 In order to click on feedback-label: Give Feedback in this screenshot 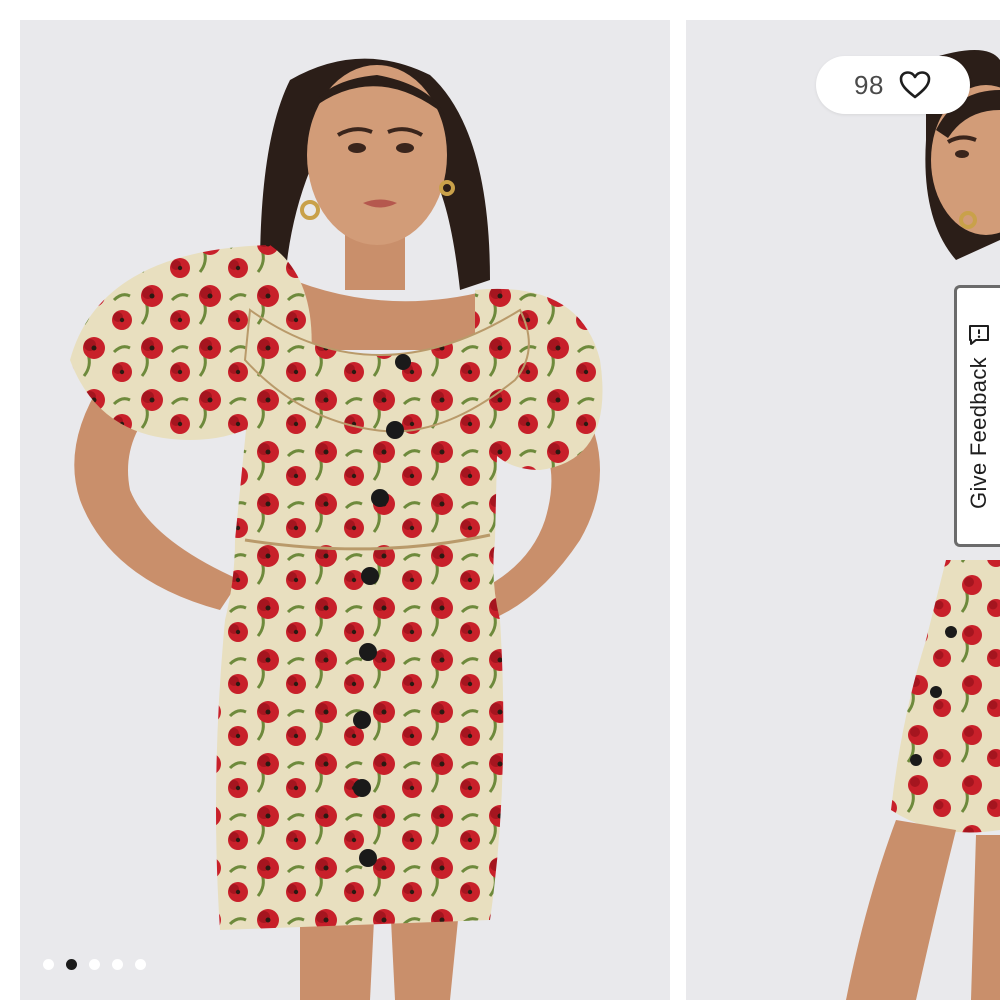, I will do `click(978, 433)`.